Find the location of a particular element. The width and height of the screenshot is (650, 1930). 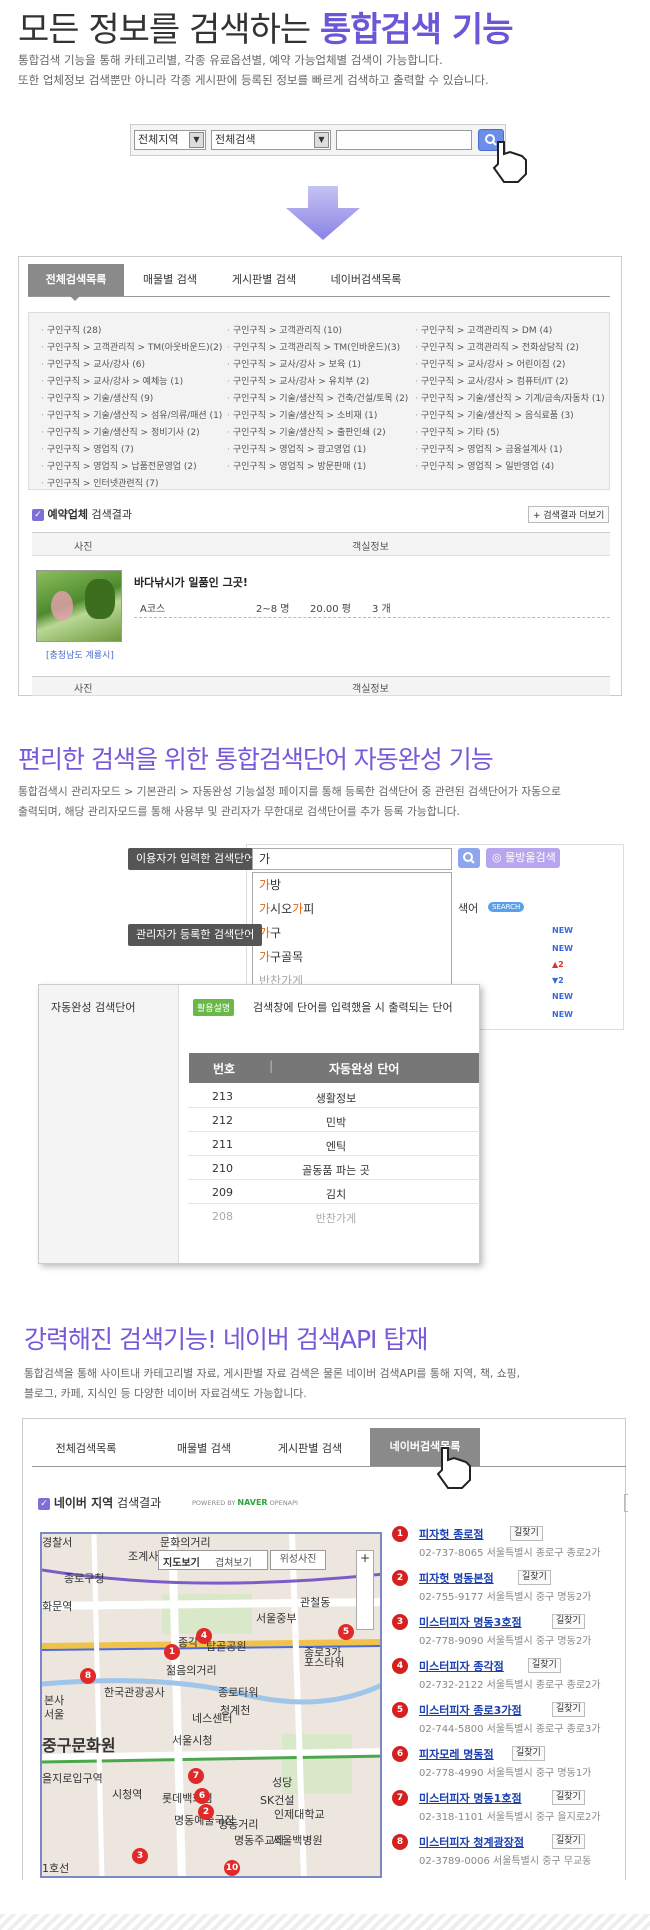

category-link: 구인구직 > 영업직 > 납품전문영업 (2) is located at coordinates (119, 465).